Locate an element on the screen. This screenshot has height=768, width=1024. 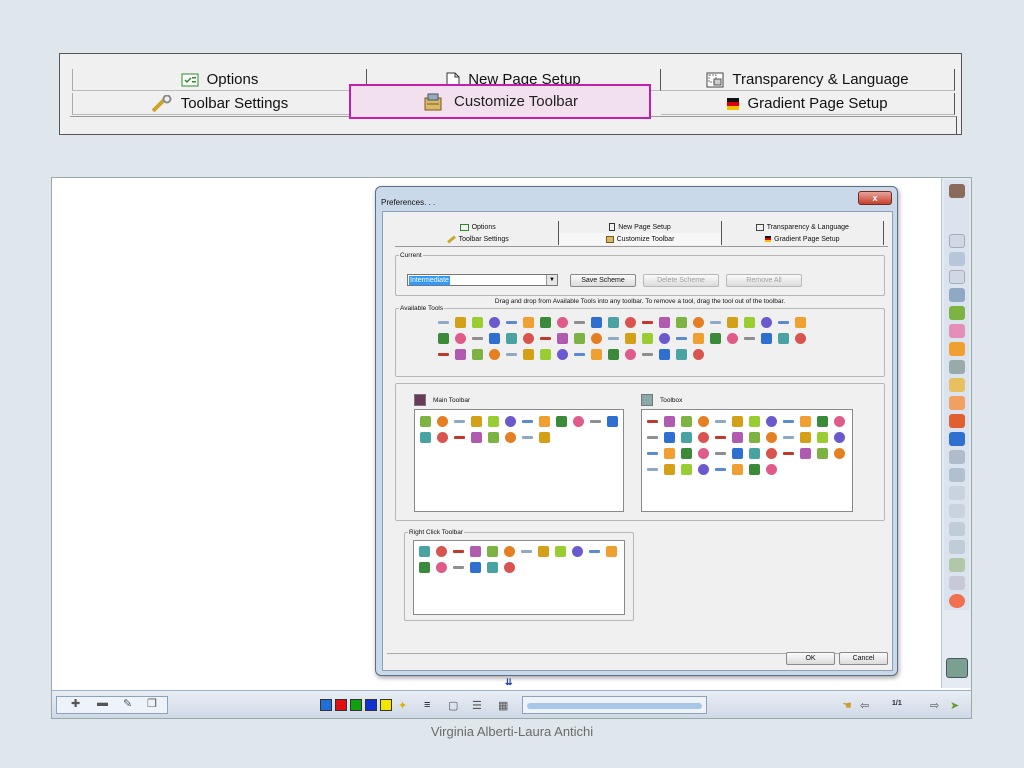
capture-icon is located at coordinates (957, 565).